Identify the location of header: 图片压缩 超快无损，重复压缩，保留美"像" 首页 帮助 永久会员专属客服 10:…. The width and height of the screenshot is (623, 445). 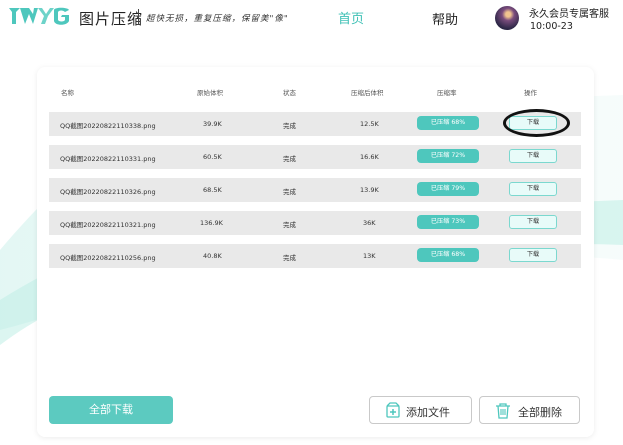
(311, 24).